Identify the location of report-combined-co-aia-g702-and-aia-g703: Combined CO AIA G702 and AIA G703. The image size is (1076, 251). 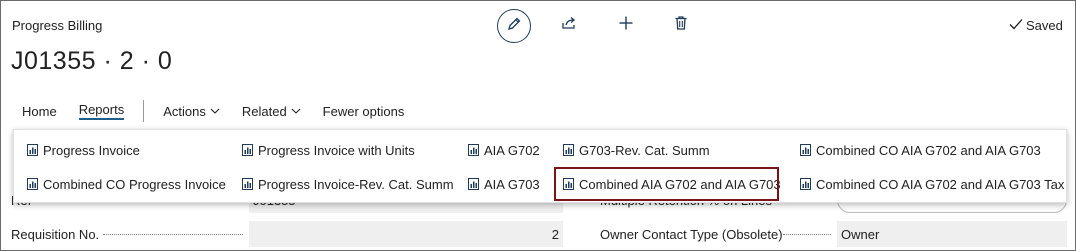
(920, 150).